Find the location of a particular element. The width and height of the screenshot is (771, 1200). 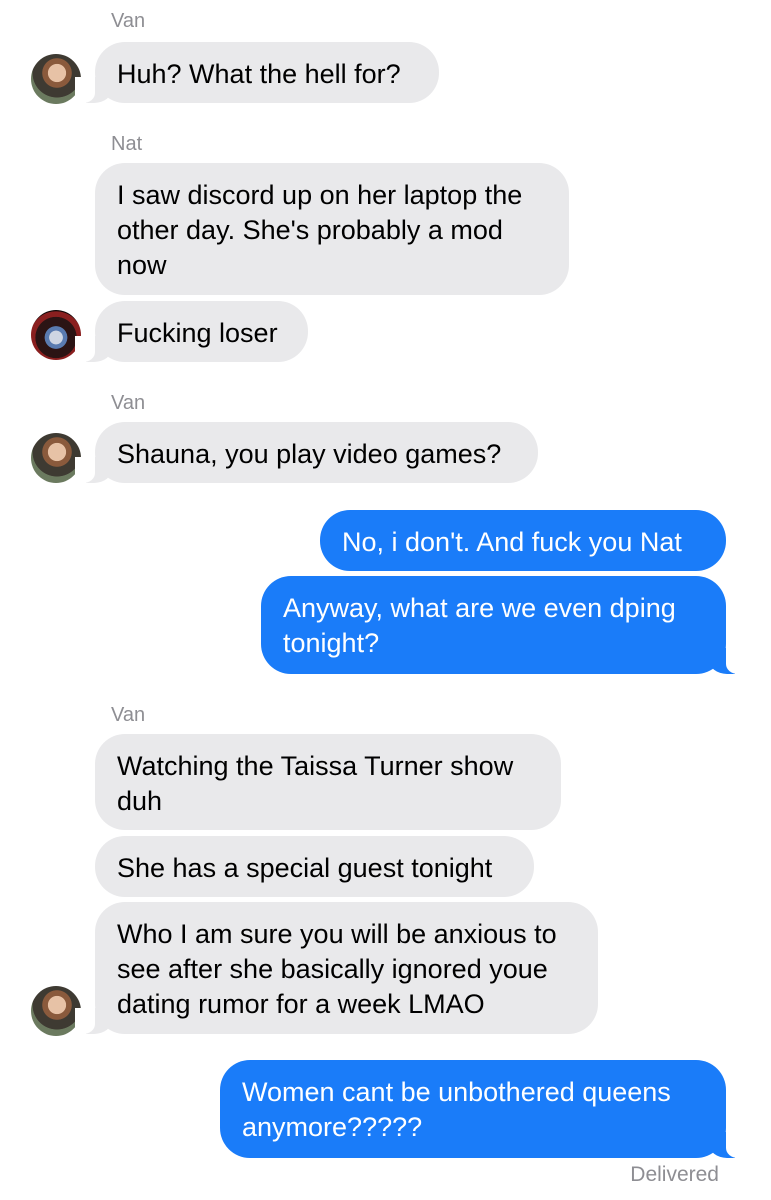

message-bubble-incoming: Shauna, you play video games? is located at coordinates (306, 452).